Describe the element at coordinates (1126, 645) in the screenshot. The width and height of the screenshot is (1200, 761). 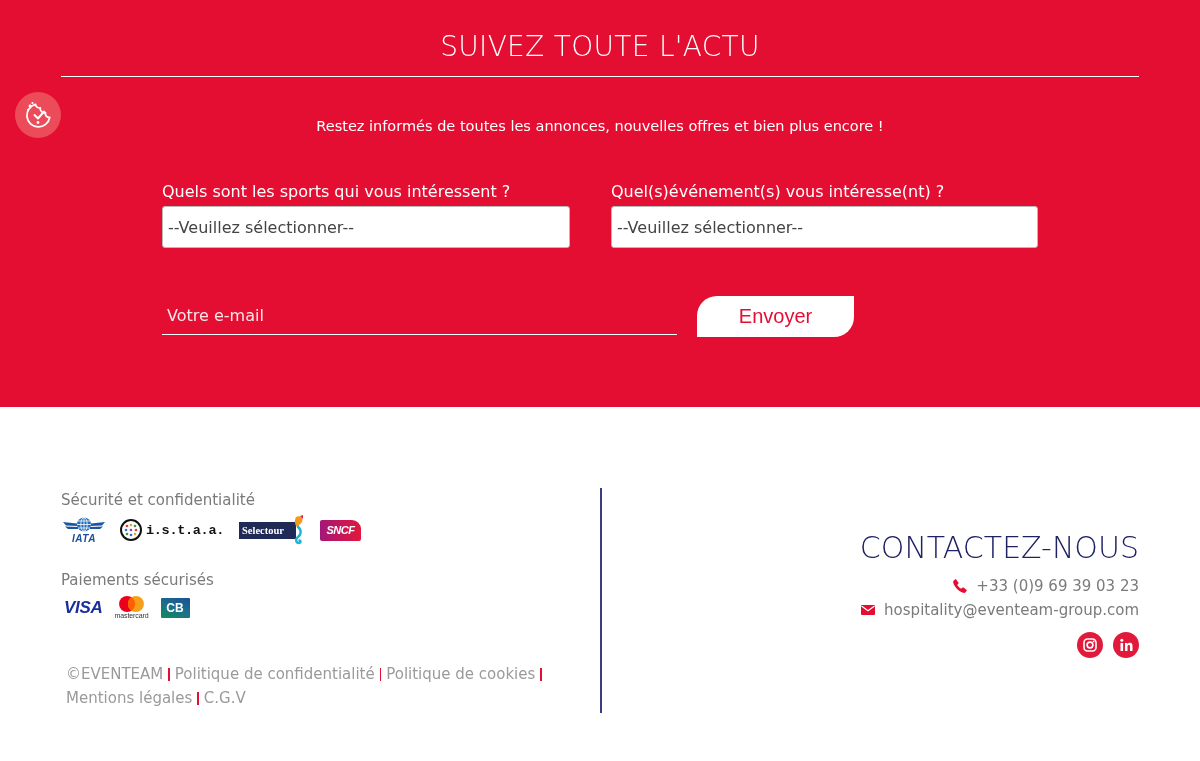
I see `linkedin-icon` at that location.